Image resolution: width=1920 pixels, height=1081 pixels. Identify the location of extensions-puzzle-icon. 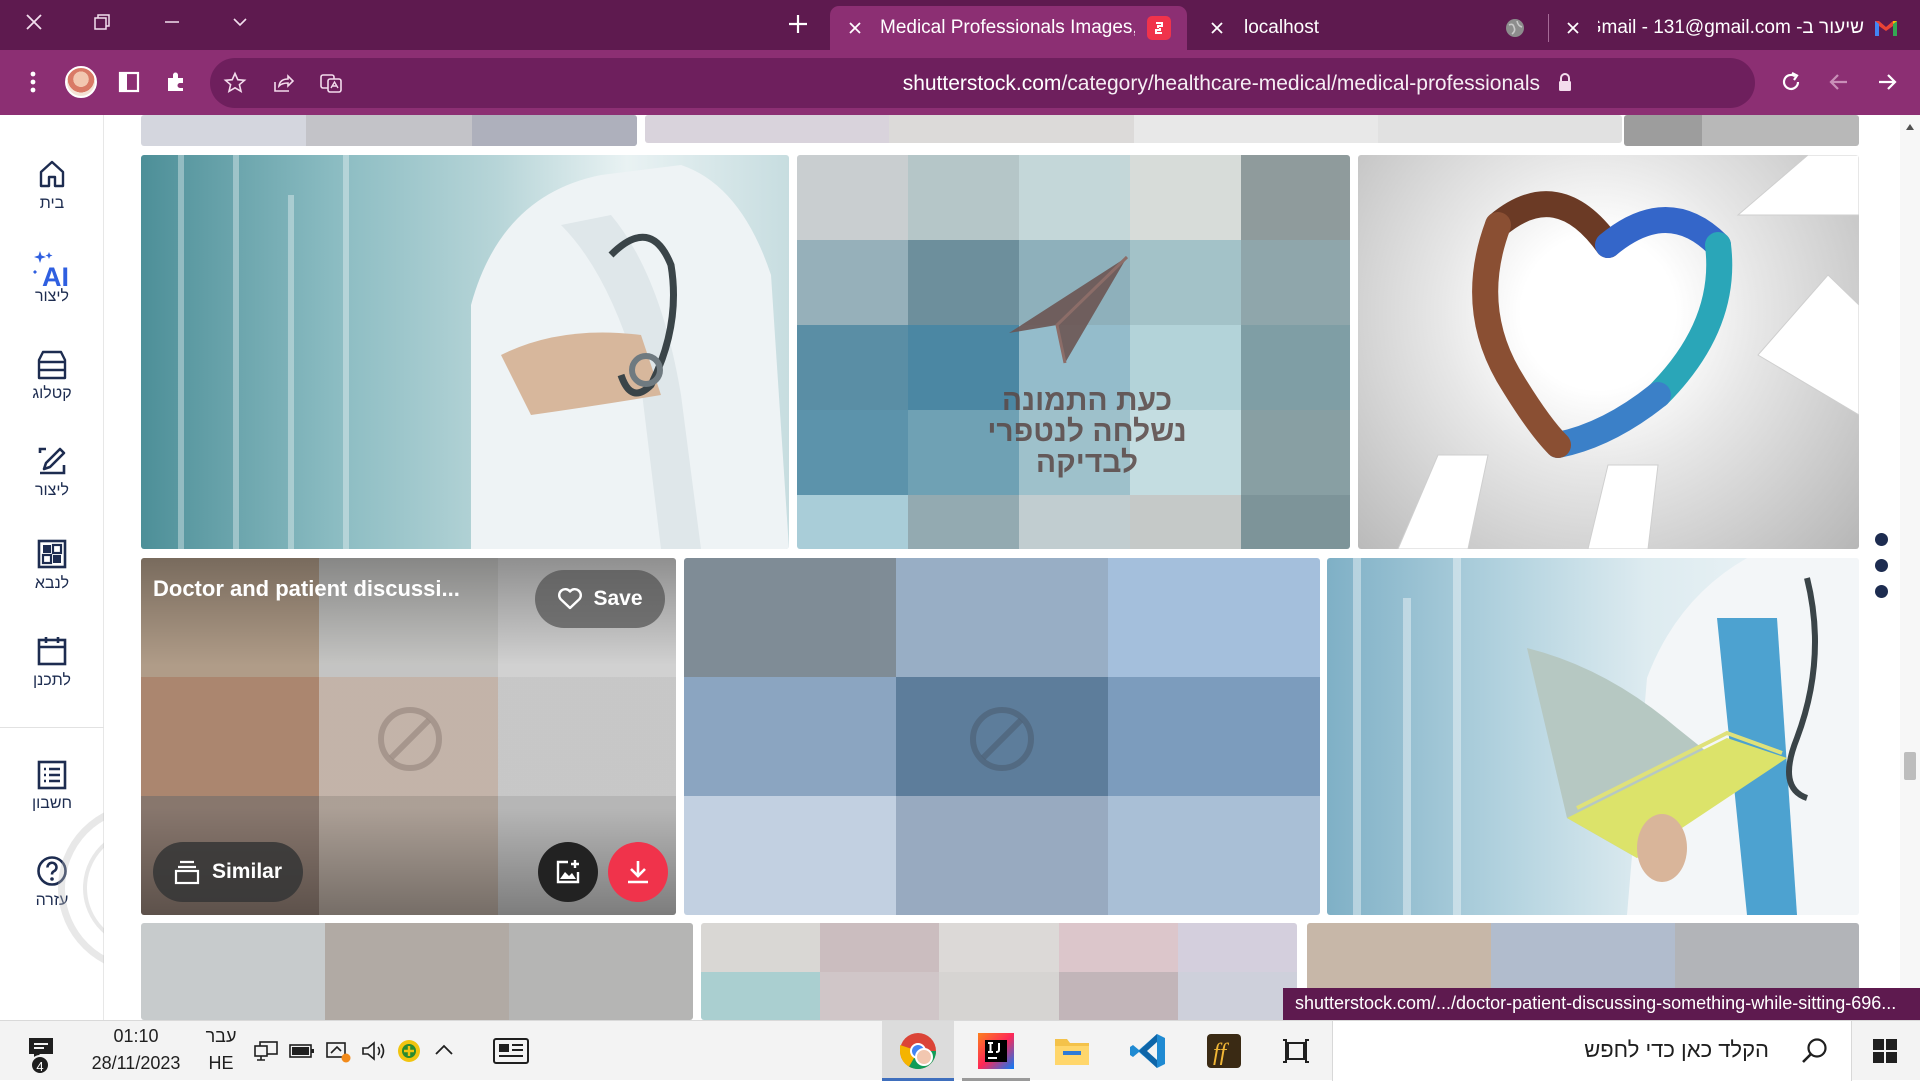
(176, 82).